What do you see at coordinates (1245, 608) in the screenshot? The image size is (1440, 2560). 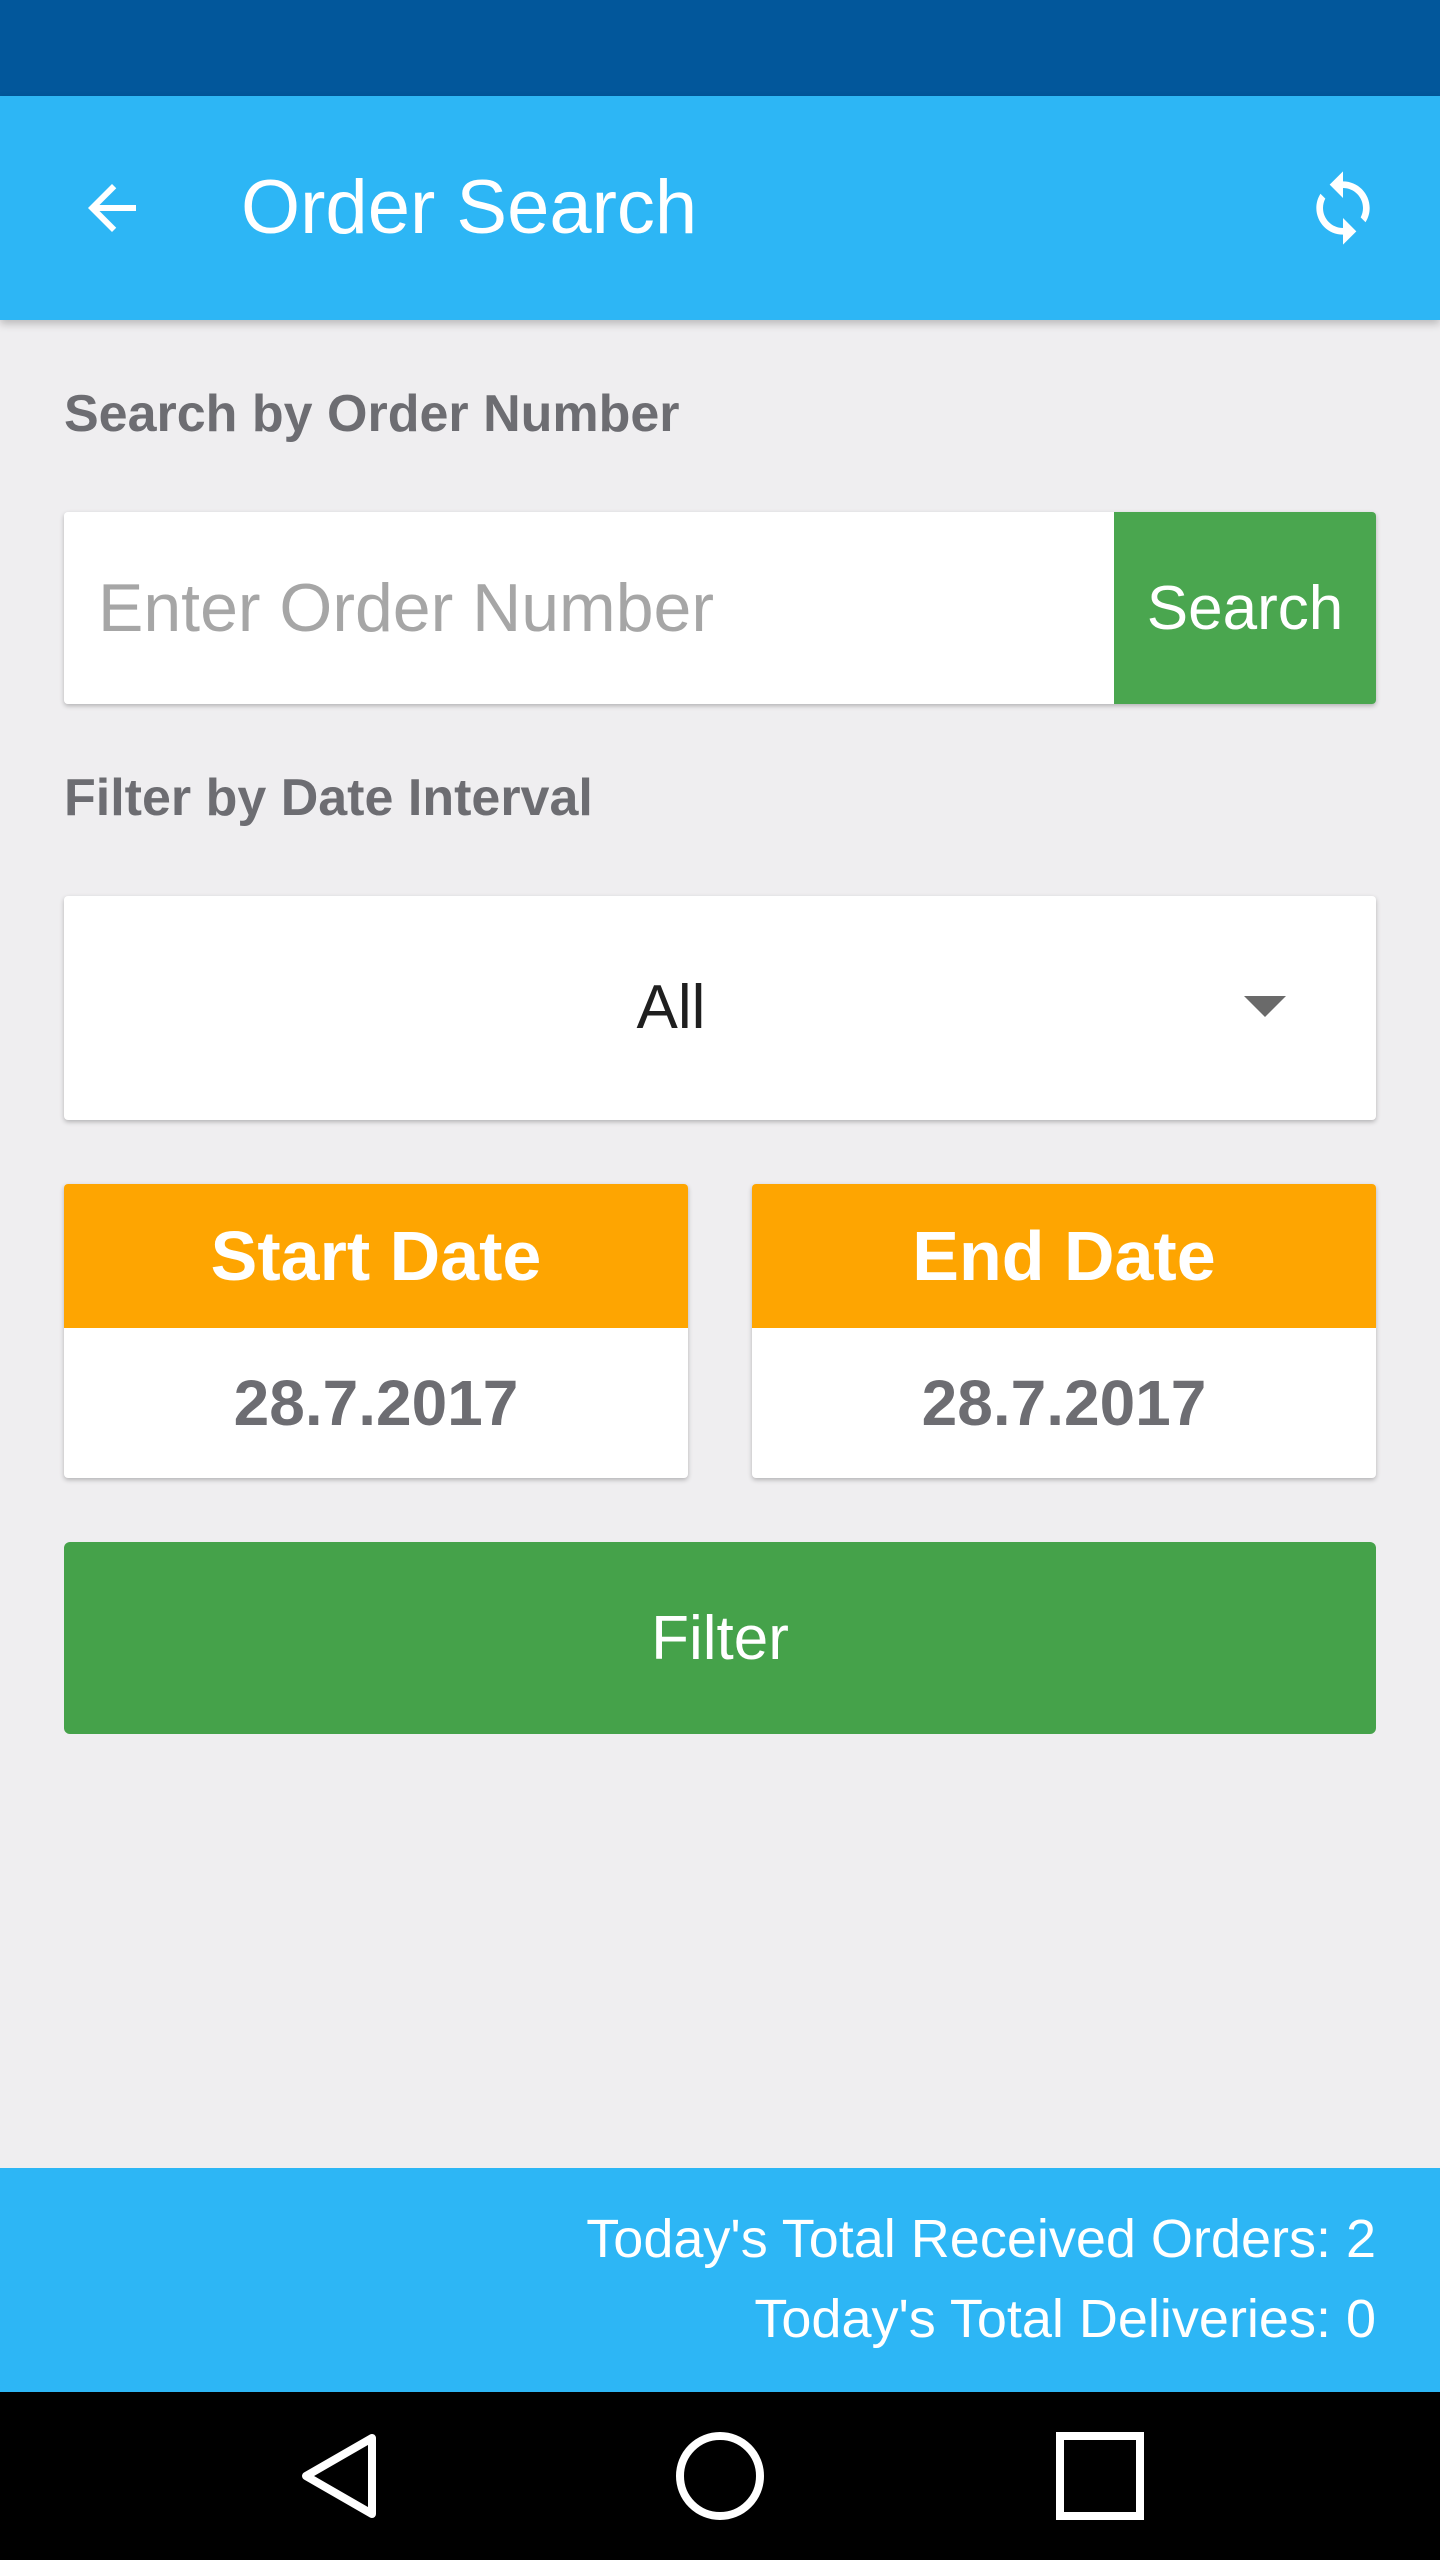 I see `search-button: Search` at bounding box center [1245, 608].